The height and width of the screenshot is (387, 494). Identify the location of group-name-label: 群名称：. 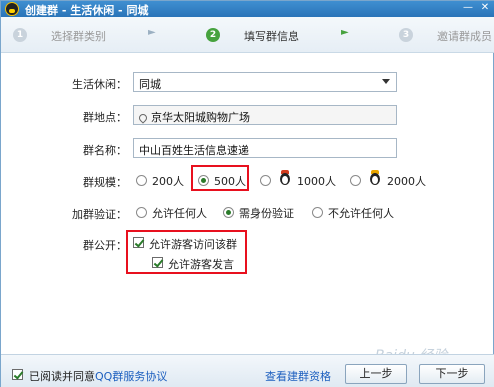
(105, 150).